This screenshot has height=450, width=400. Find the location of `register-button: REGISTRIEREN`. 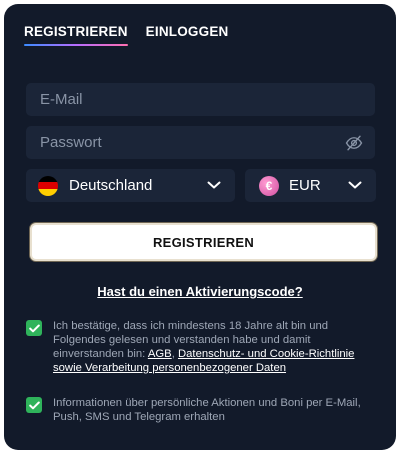

register-button: REGISTRIEREN is located at coordinates (203, 242).